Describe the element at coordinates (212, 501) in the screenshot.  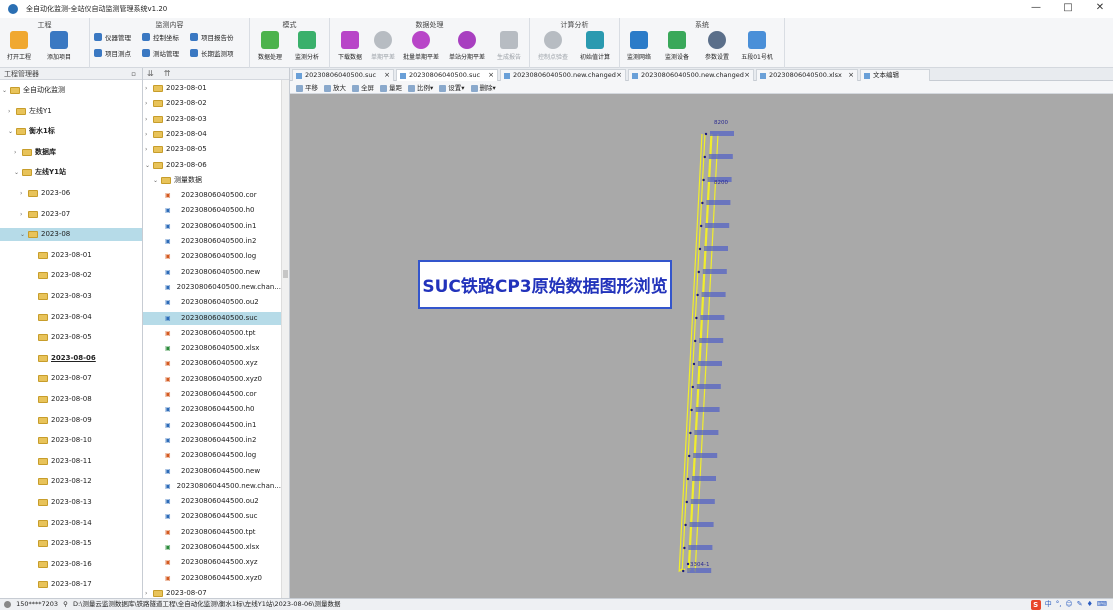
I see `file-item: ▣ 20230806044500.ou2` at that location.